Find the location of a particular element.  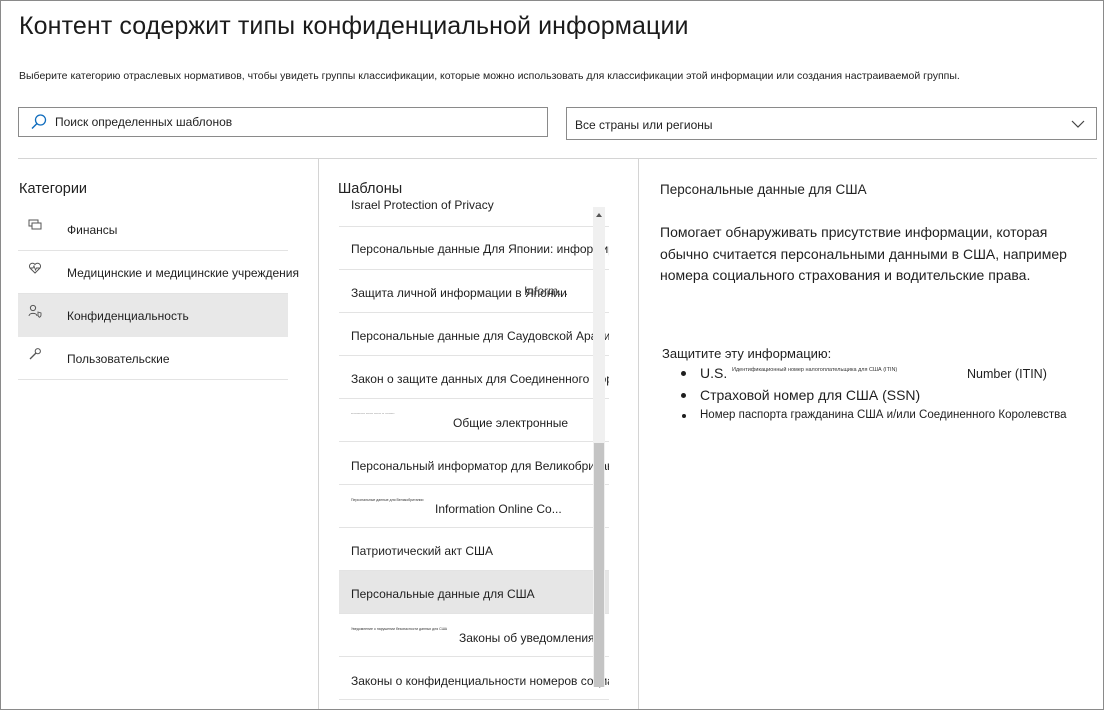

category-label: Конфиденциальность is located at coordinates (128, 316).